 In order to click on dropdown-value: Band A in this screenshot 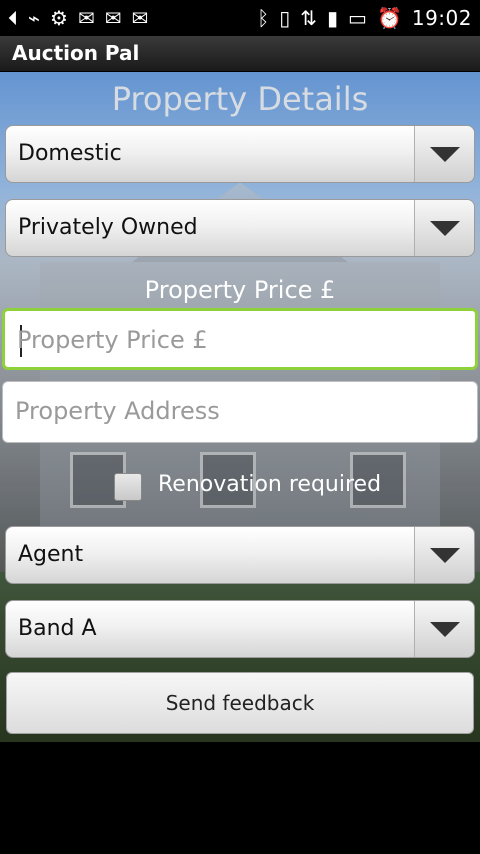, I will do `click(57, 628)`.